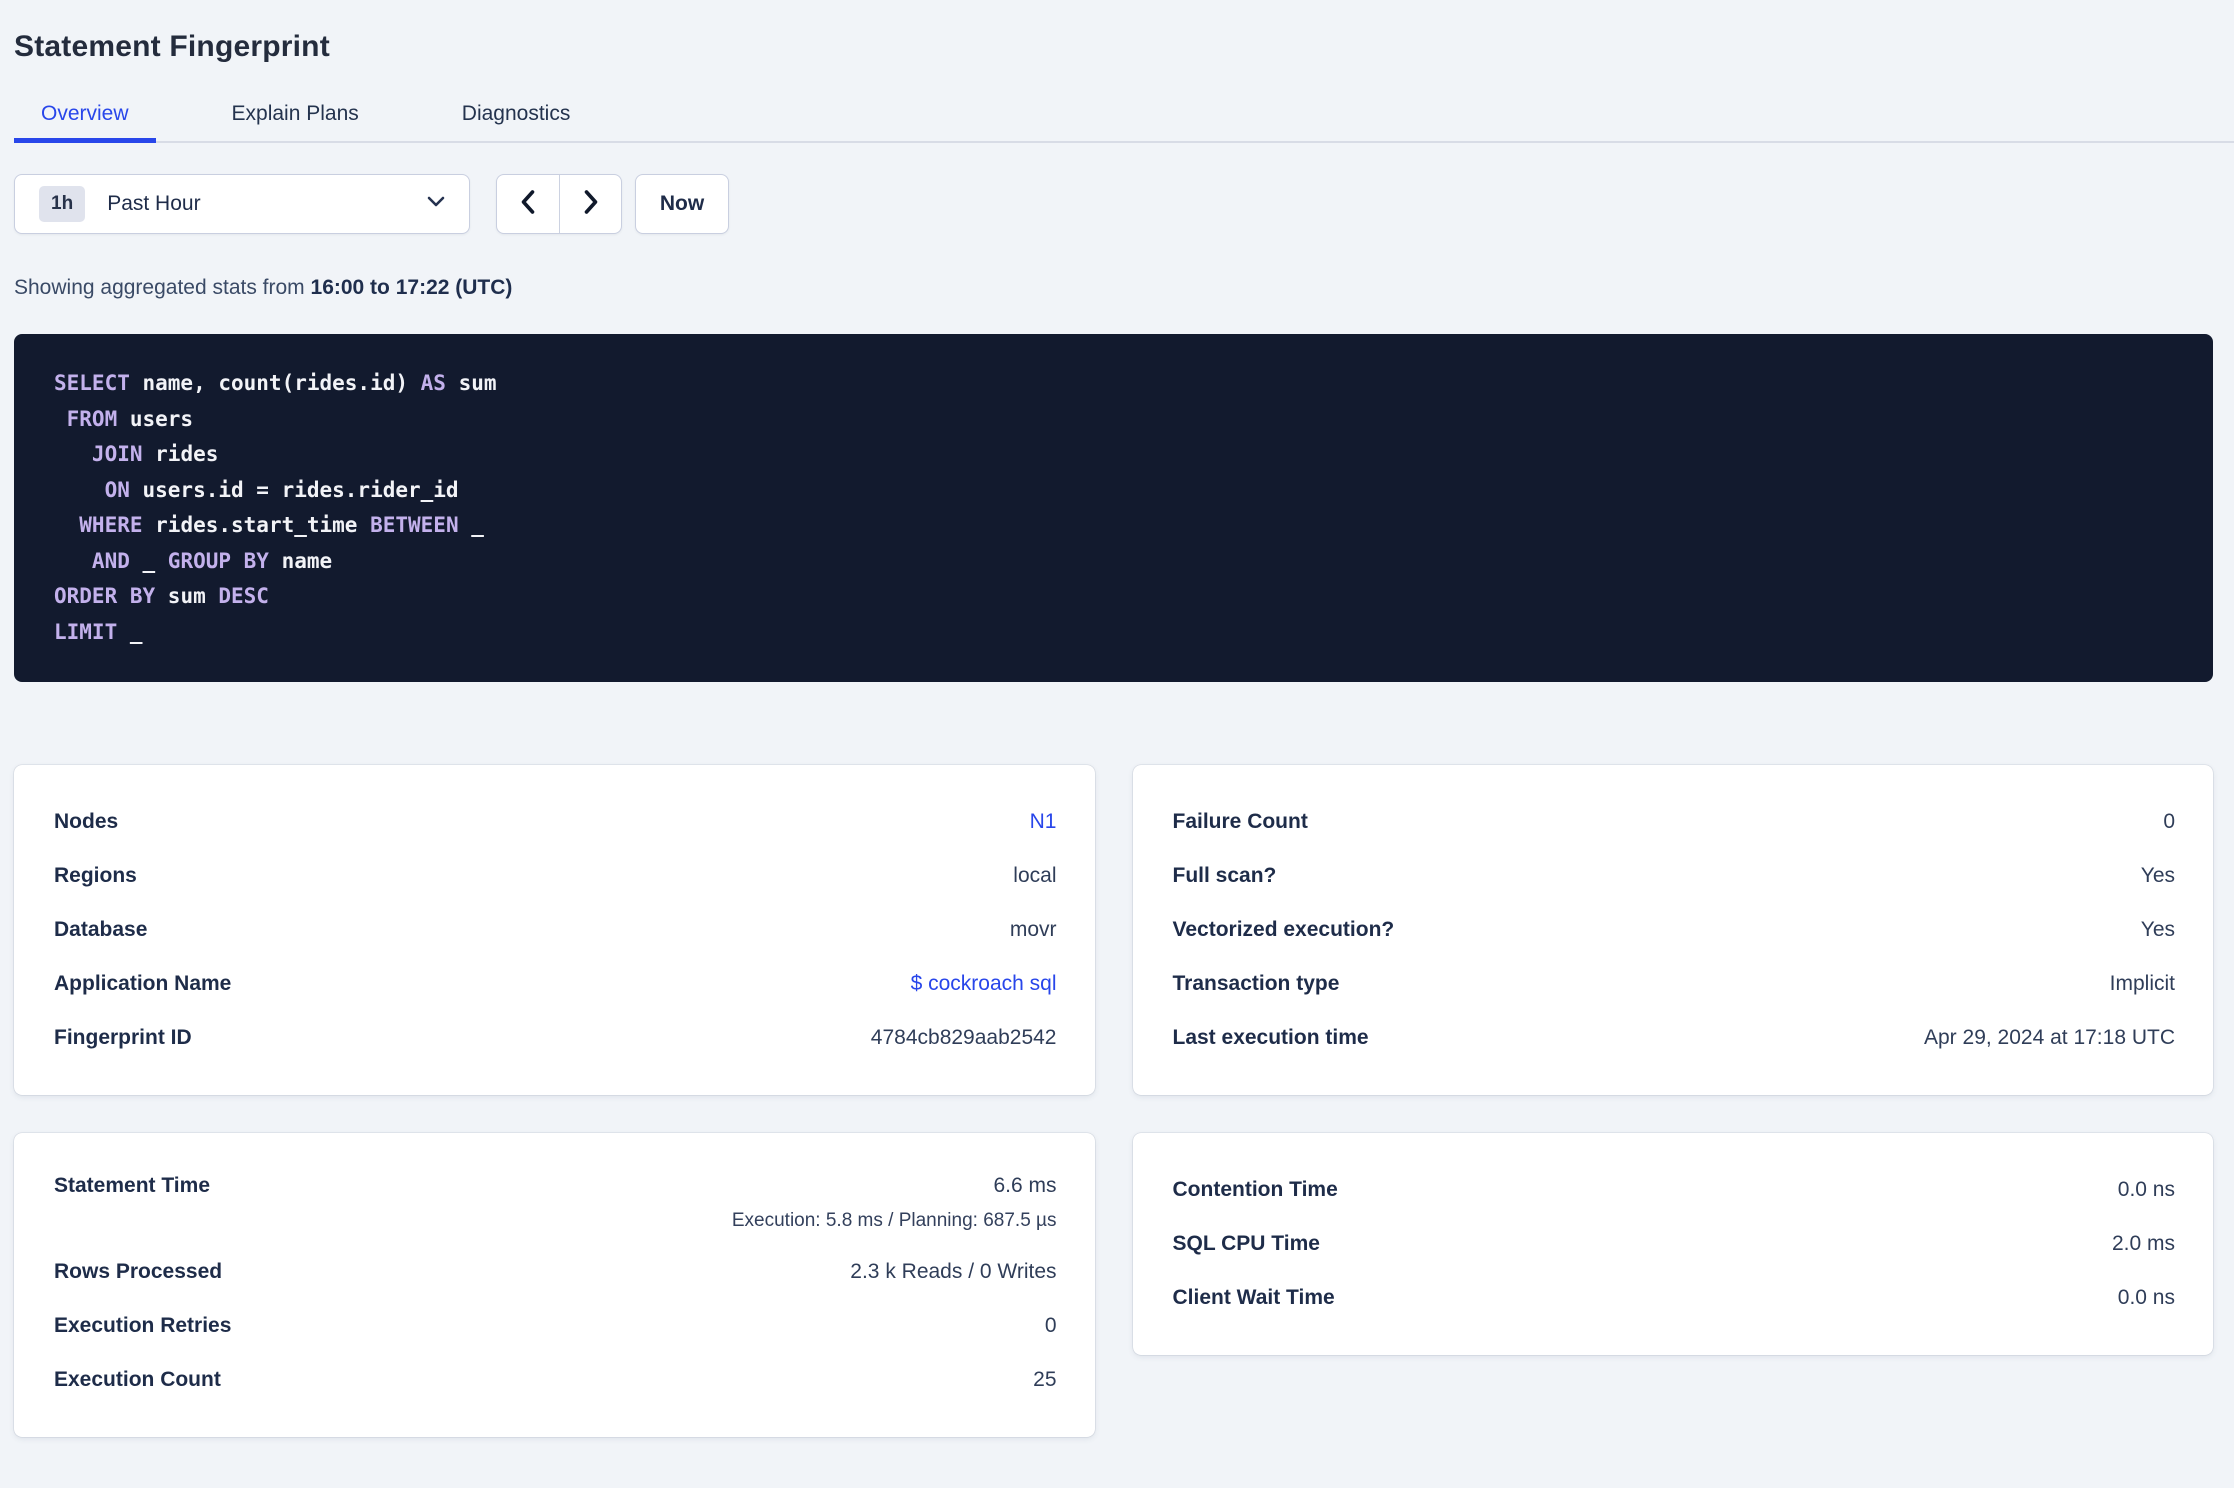 The height and width of the screenshot is (1488, 2234). What do you see at coordinates (1043, 822) in the screenshot?
I see `nodes-link: N1` at bounding box center [1043, 822].